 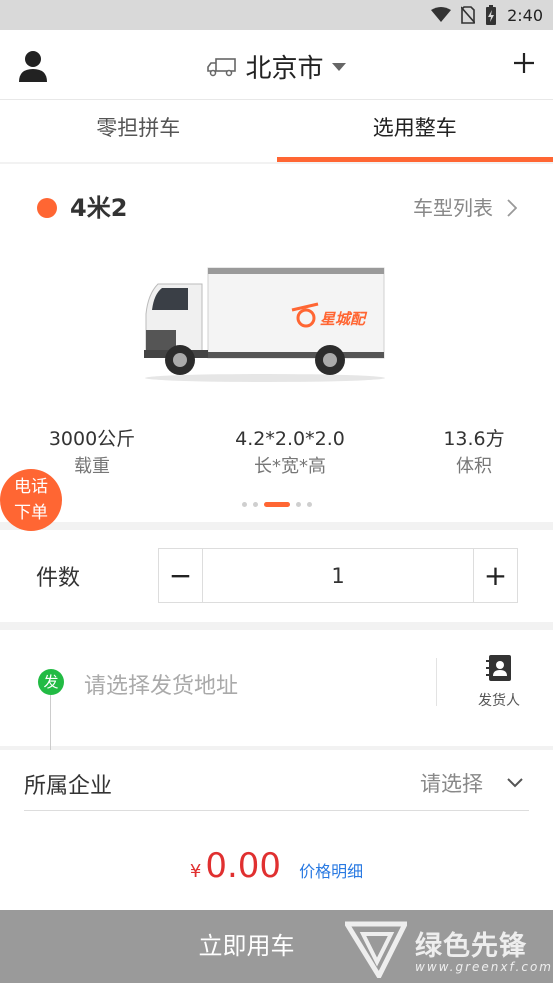 I want to click on quantity-label: 件数, so click(x=58, y=578).